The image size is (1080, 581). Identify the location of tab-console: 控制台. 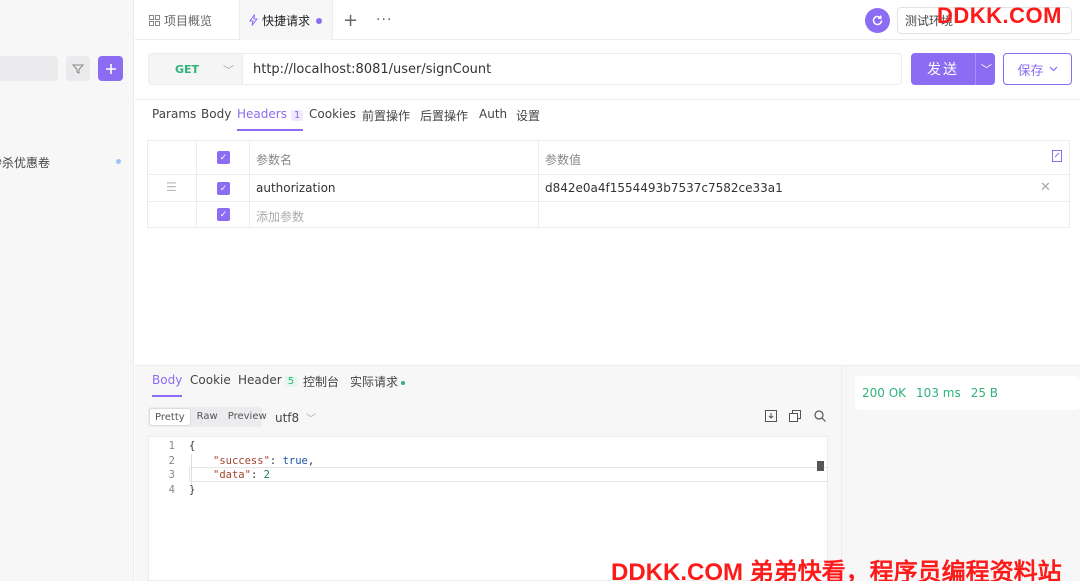
(321, 385).